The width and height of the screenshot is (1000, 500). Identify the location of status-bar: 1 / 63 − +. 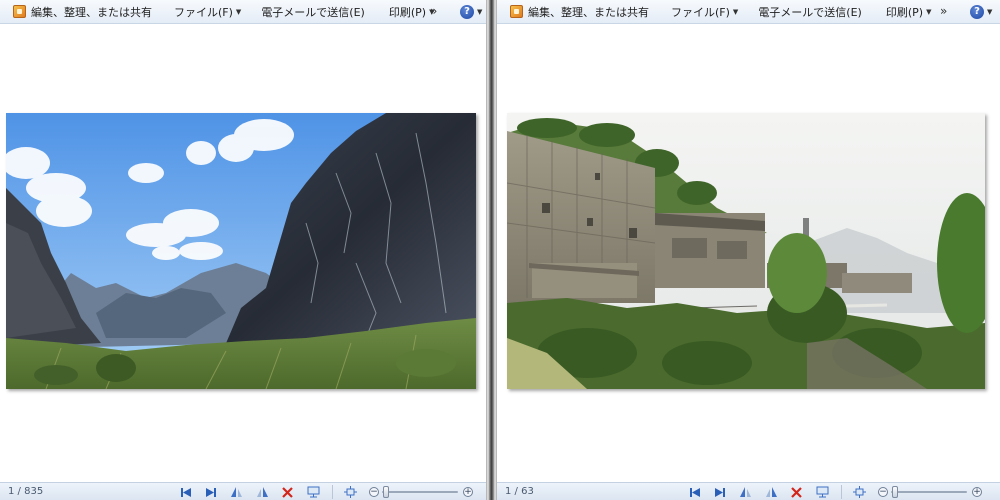
(748, 491).